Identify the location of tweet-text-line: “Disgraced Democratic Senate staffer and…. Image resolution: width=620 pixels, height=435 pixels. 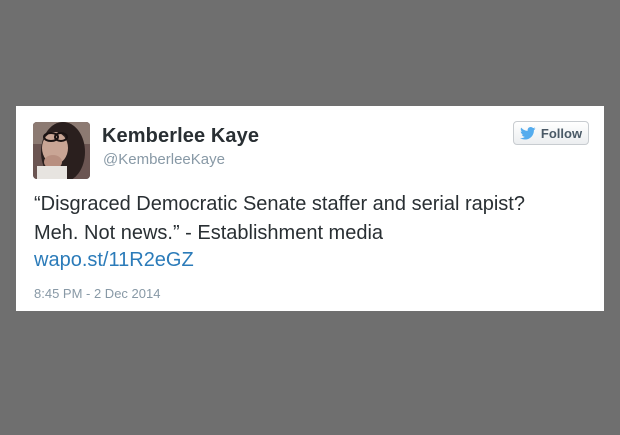
(279, 204).